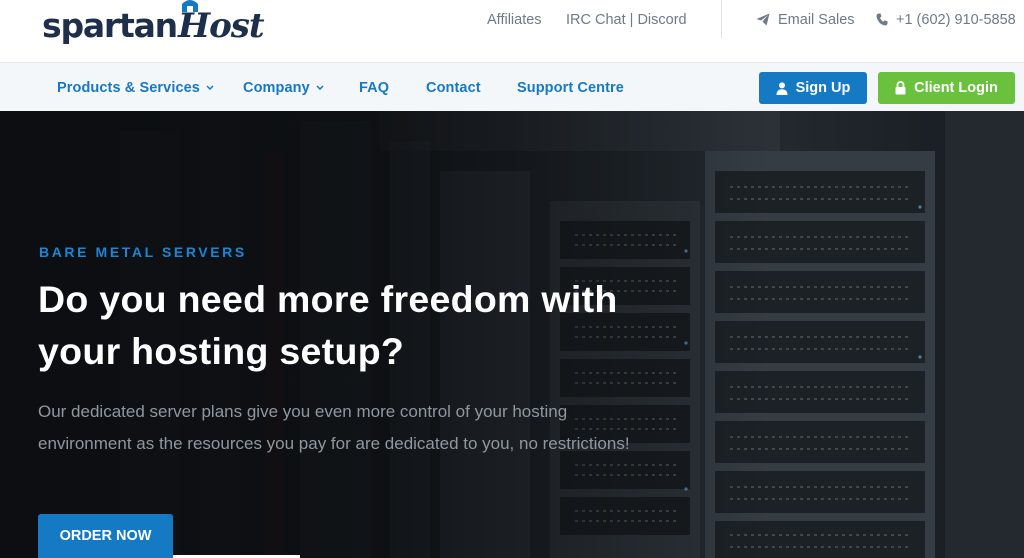  I want to click on user-icon, so click(782, 88).